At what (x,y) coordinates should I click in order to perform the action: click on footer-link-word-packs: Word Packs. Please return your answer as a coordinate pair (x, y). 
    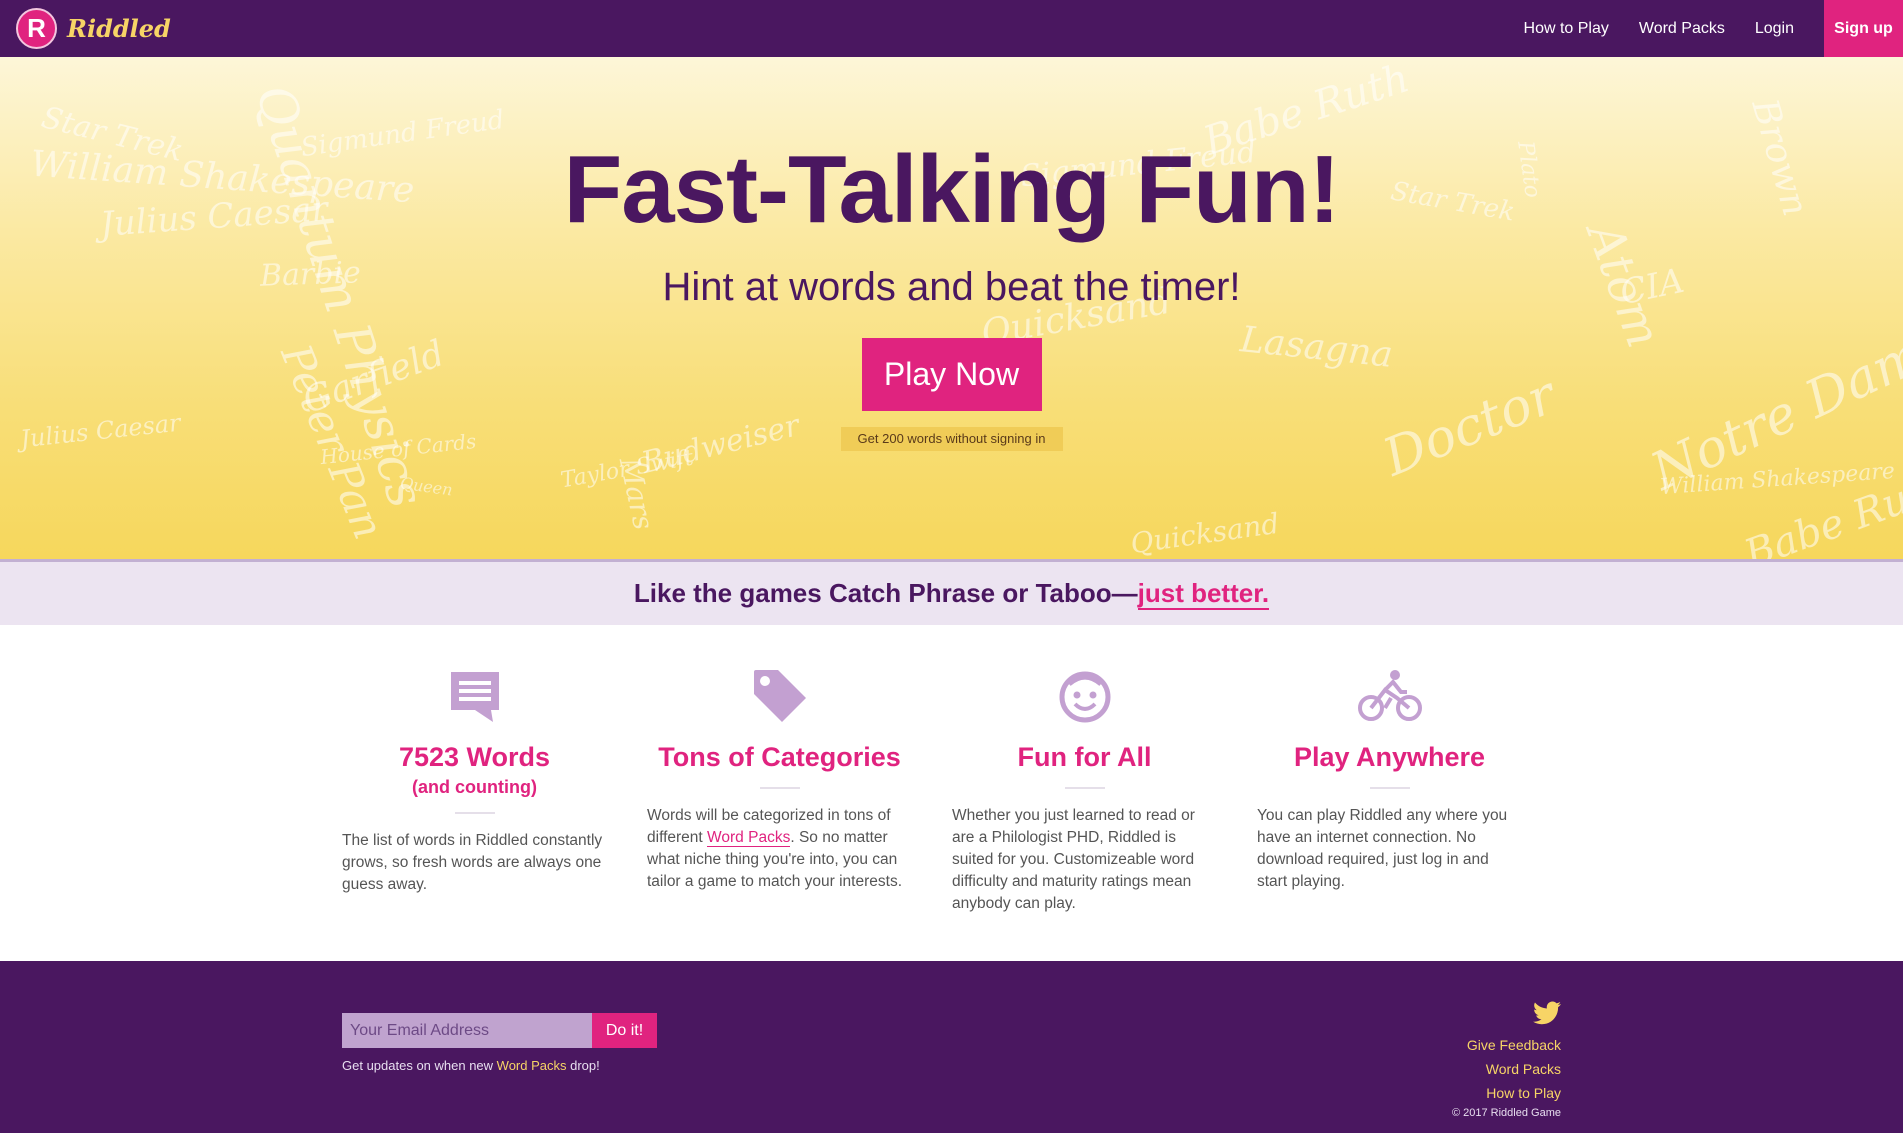
    Looking at the image, I should click on (1506, 1069).